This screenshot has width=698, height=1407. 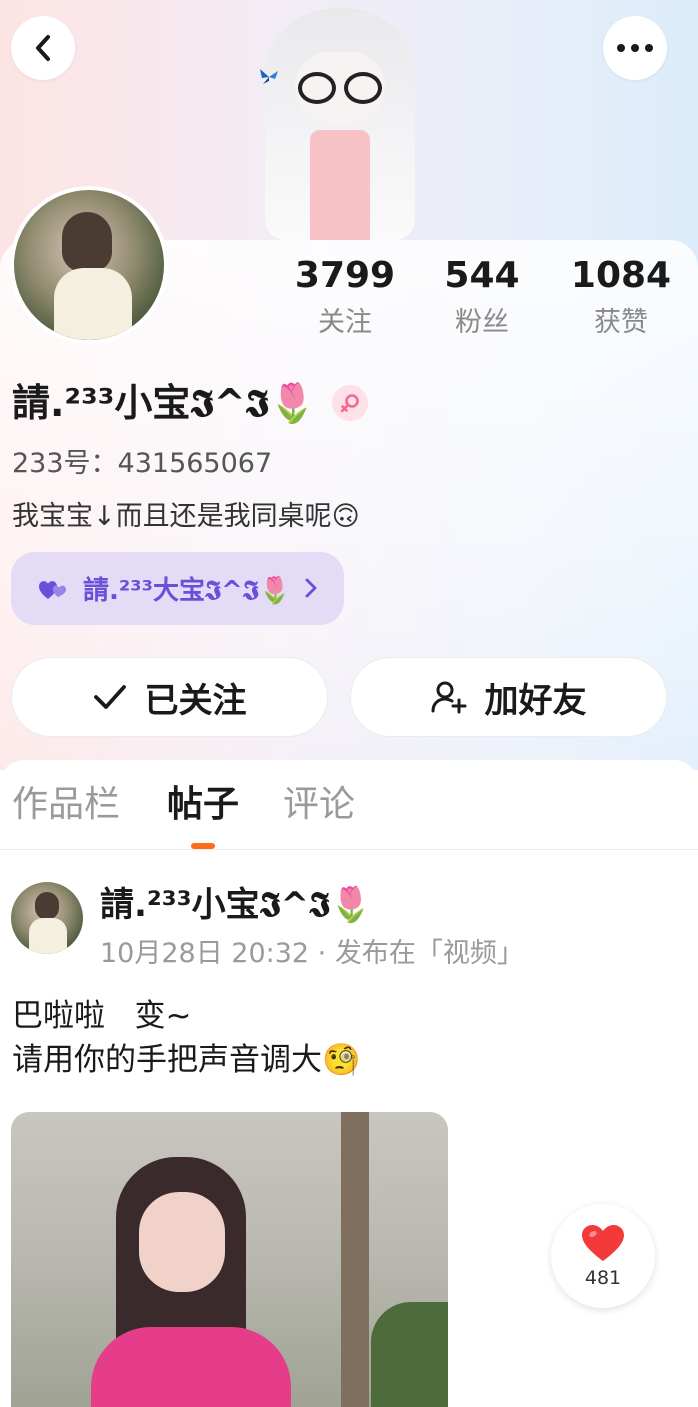 I want to click on post-body-line-1: 巴啦啦 变~, so click(x=102, y=1016).